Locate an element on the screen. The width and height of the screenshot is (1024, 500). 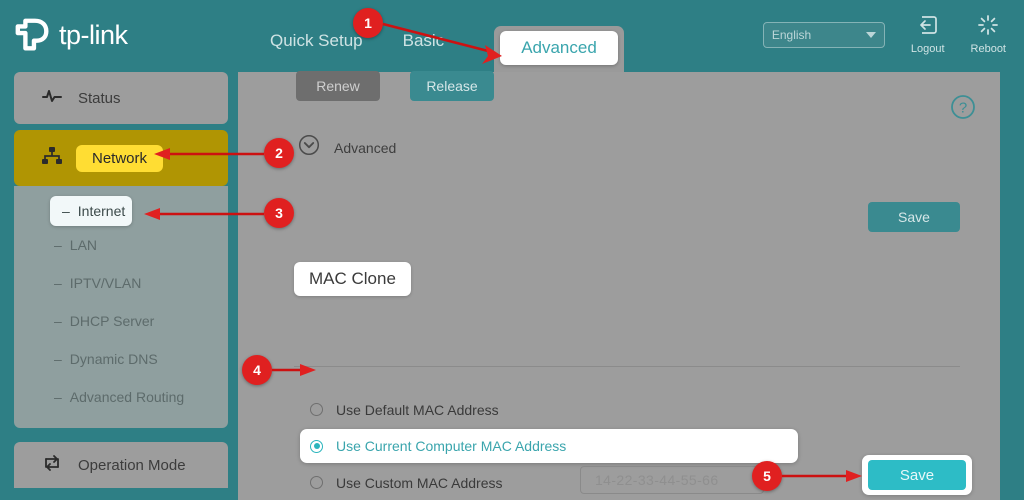
annotation-4: 4 is located at coordinates (257, 370).